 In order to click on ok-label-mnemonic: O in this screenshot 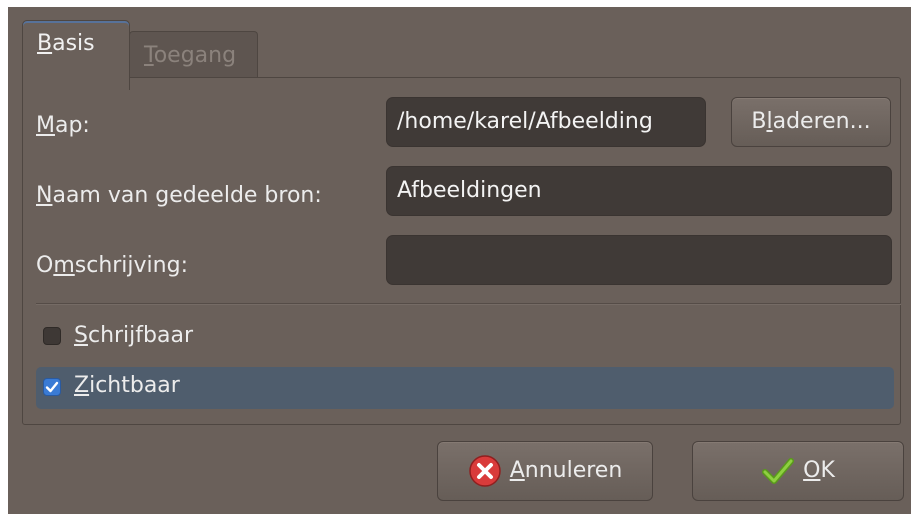, I will do `click(812, 470)`.